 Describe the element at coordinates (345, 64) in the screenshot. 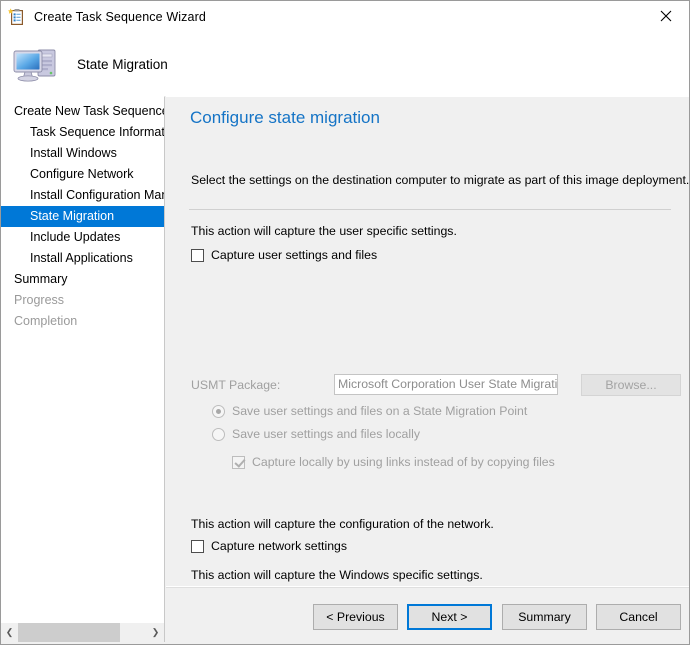

I see `wizard-banner: State Migration` at that location.